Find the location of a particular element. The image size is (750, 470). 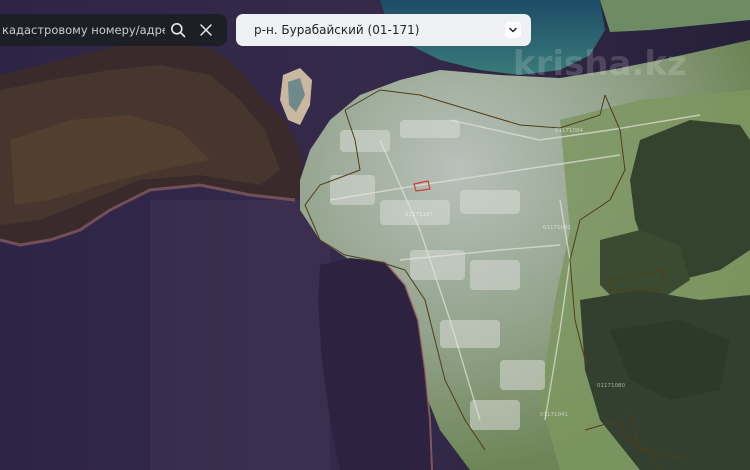

search-icon is located at coordinates (178, 30).